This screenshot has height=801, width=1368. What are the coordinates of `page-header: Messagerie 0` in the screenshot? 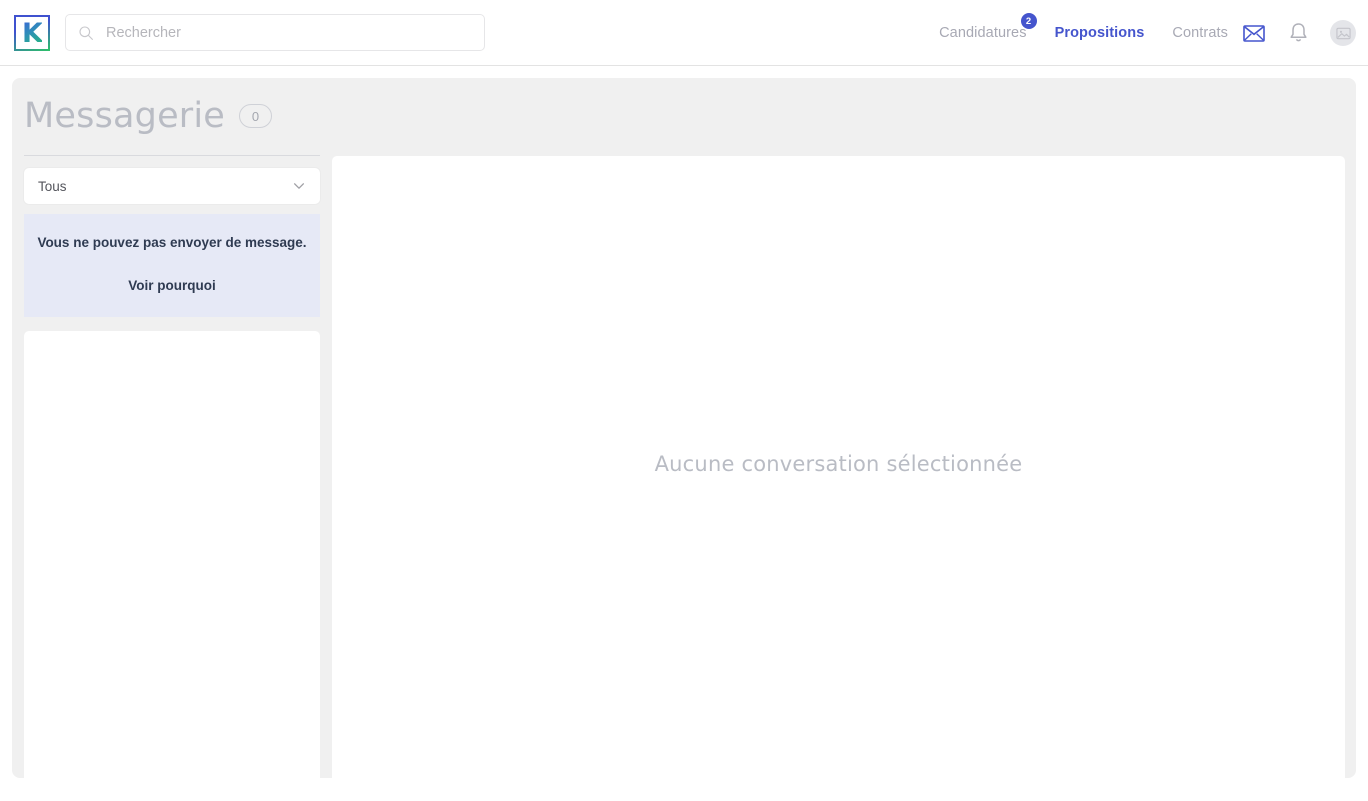 It's located at (148, 116).